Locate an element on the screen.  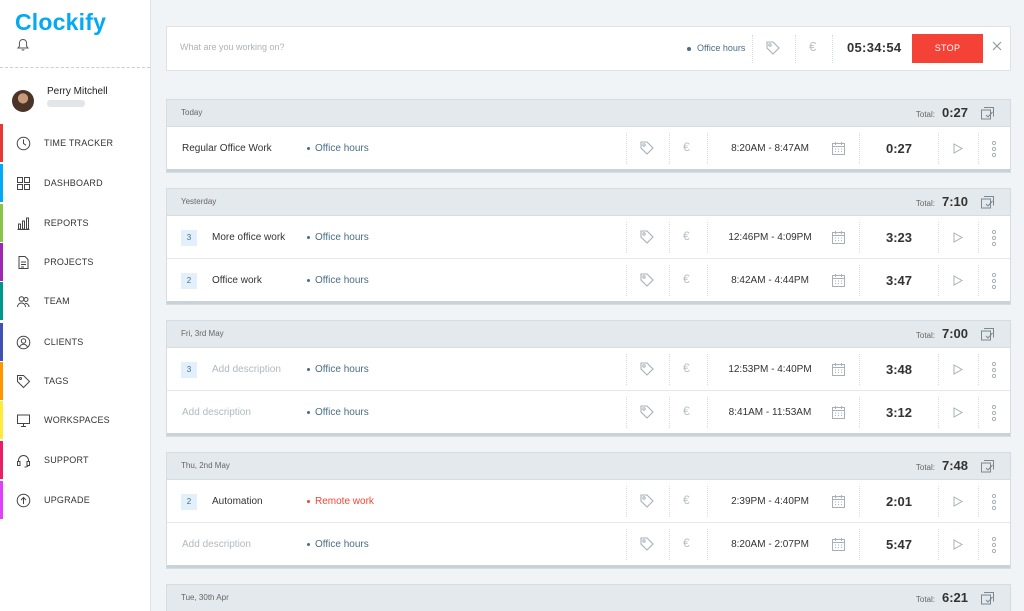
sidebar-item-time-tracker: TIME TRACKER is located at coordinates (75, 143).